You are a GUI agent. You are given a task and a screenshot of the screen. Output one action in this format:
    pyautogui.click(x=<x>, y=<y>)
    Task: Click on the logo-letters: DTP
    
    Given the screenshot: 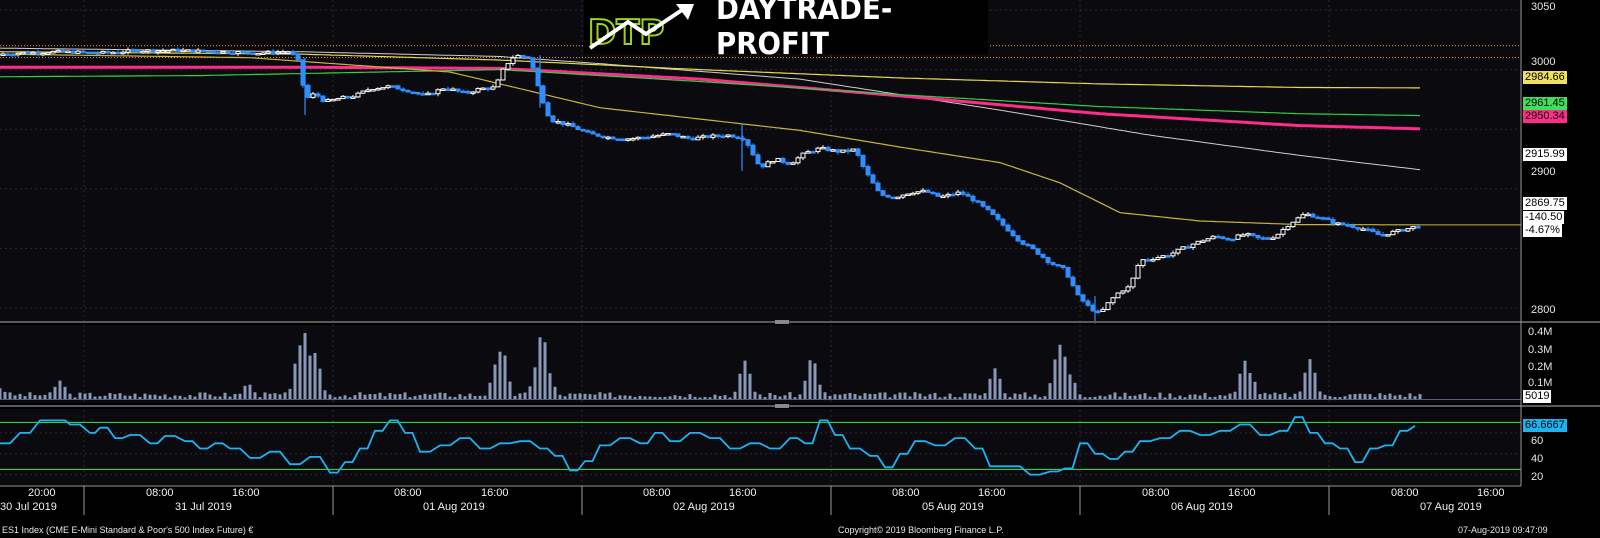 What is the action you would take?
    pyautogui.click(x=626, y=33)
    